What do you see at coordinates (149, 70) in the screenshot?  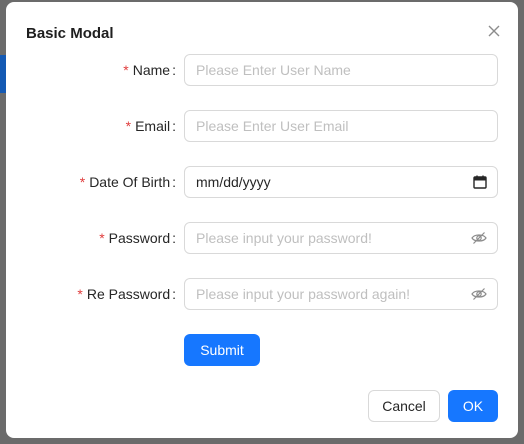 I see `name-label: * Name:` at bounding box center [149, 70].